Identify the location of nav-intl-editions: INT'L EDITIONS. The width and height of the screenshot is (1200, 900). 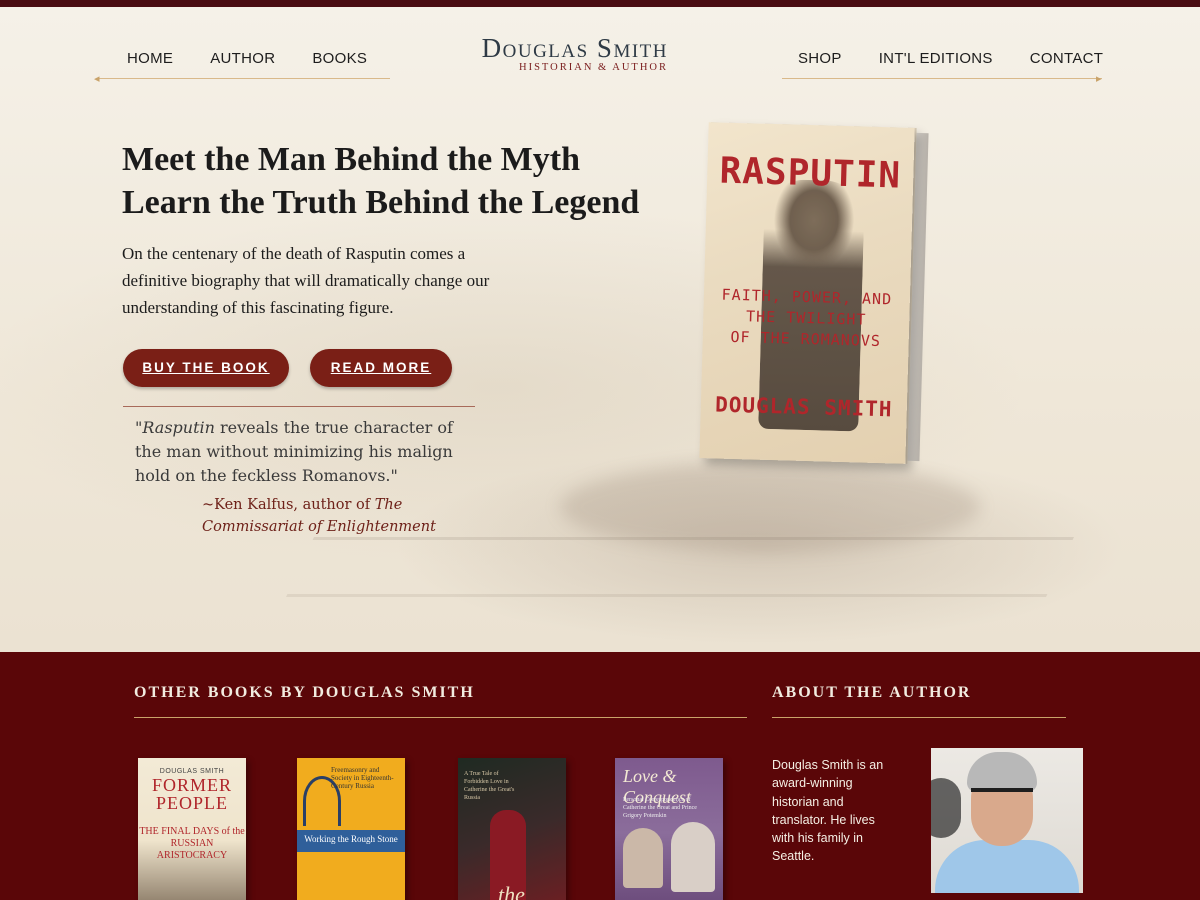
(936, 58).